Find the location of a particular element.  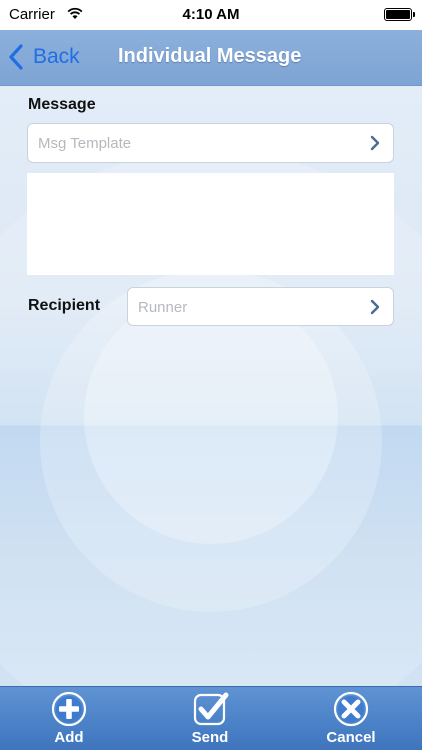

send-button: Send is located at coordinates (210, 718).